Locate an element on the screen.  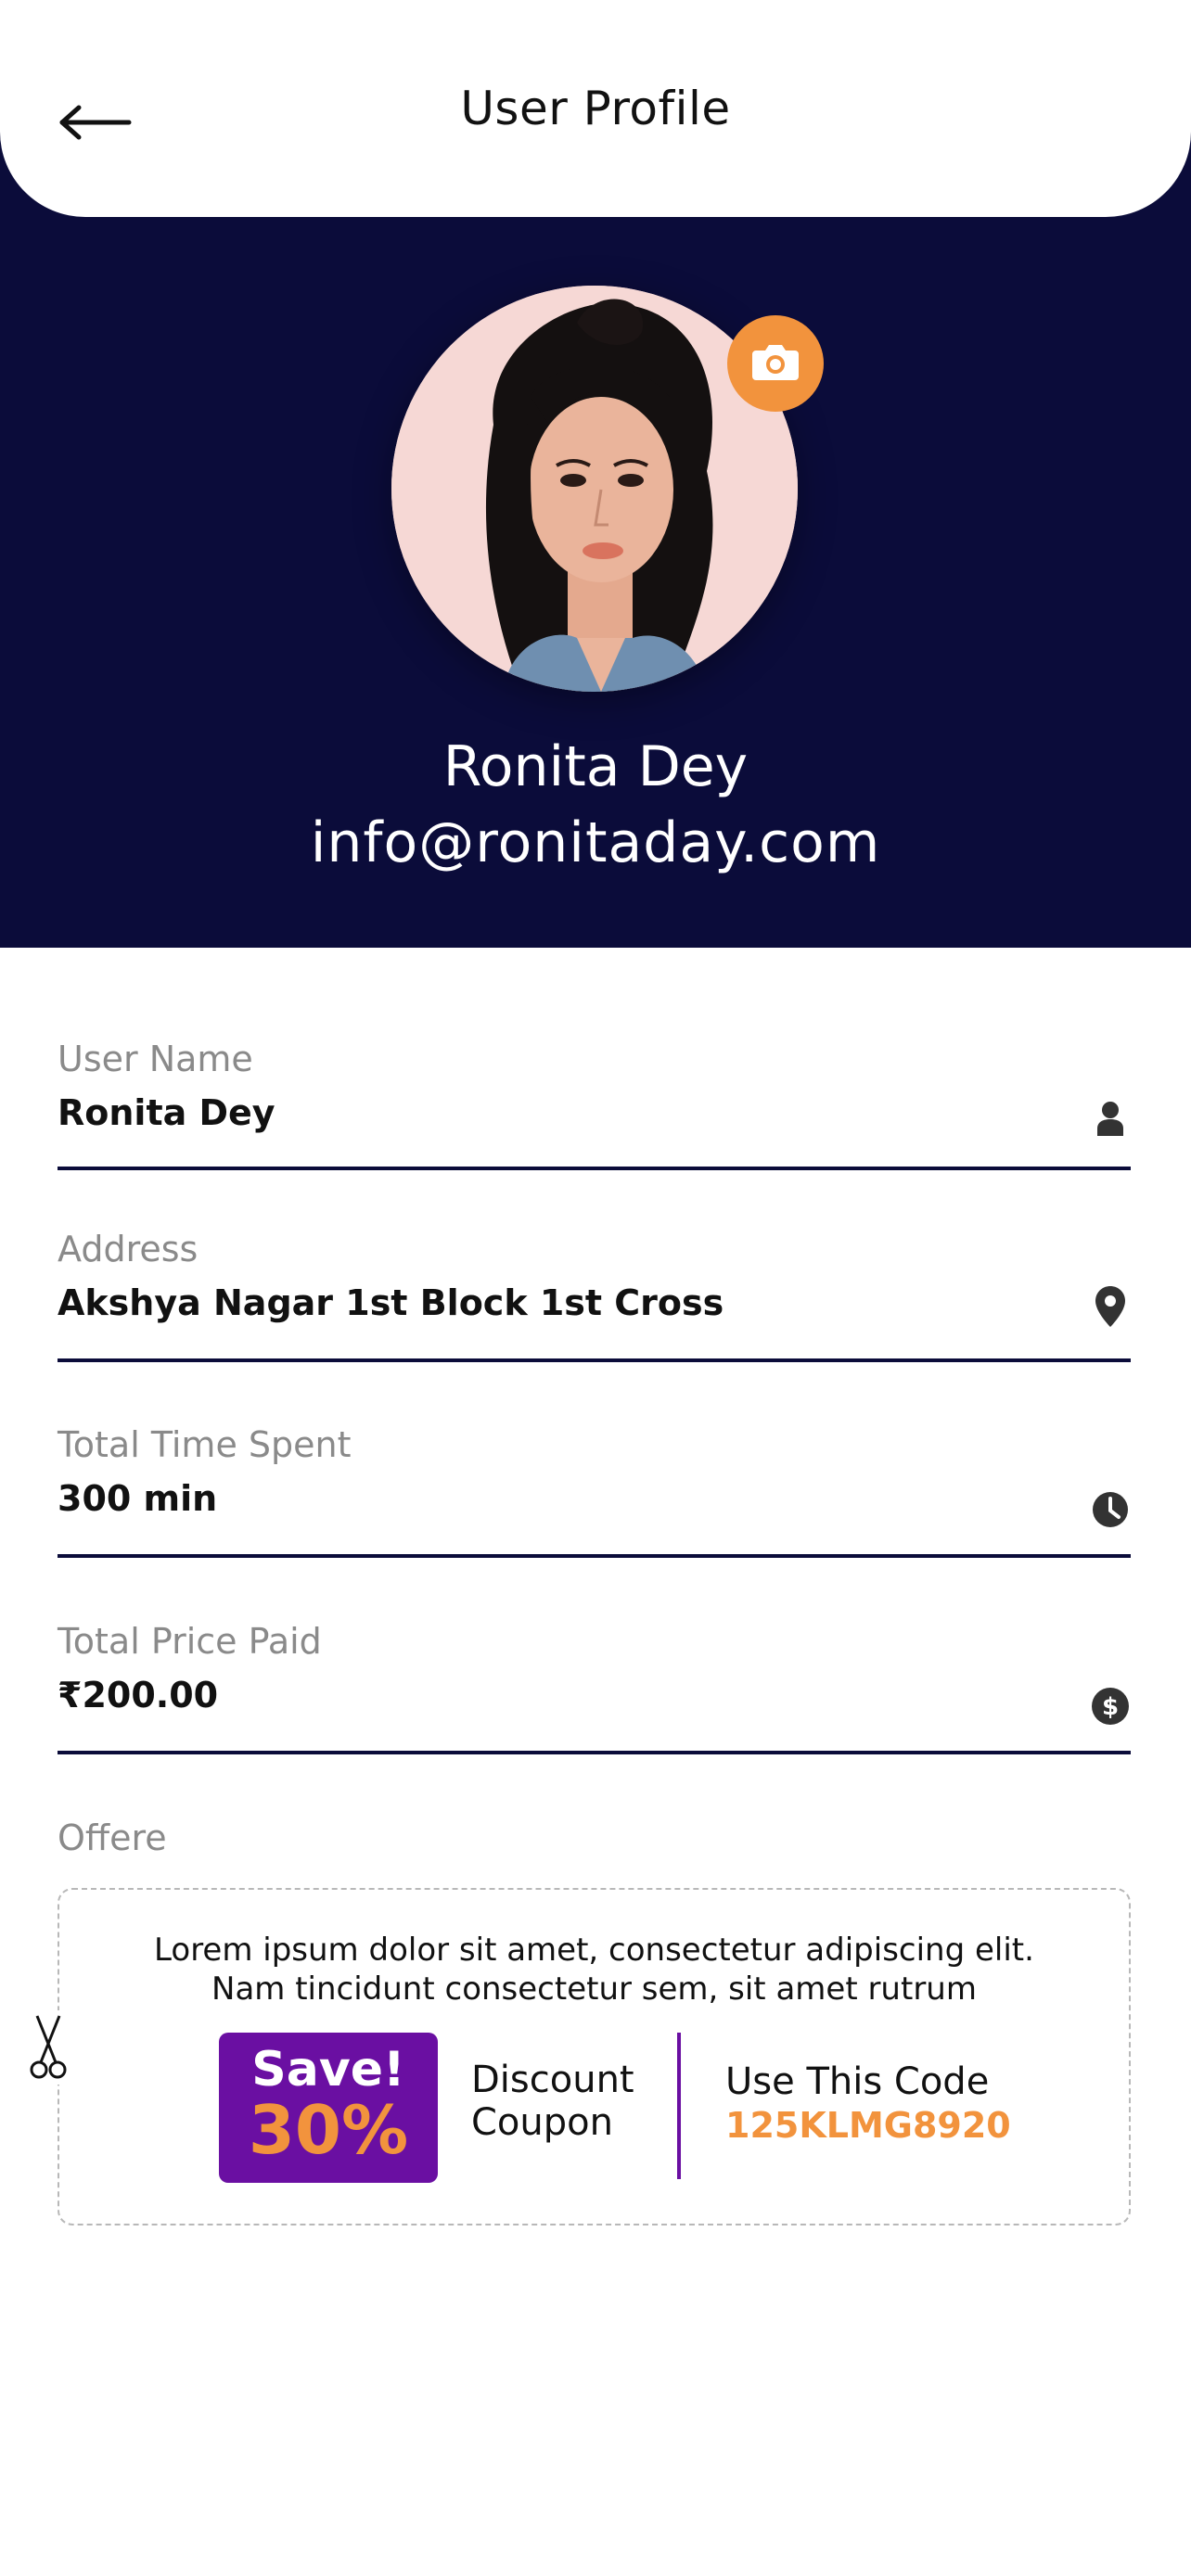
clock-icon is located at coordinates (1110, 1510).